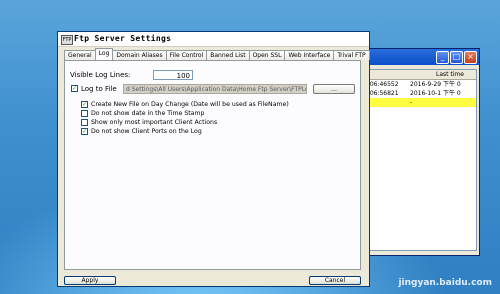 This screenshot has height=294, width=500. I want to click on option-label: Do not show date in the Time Stamp, so click(148, 113).